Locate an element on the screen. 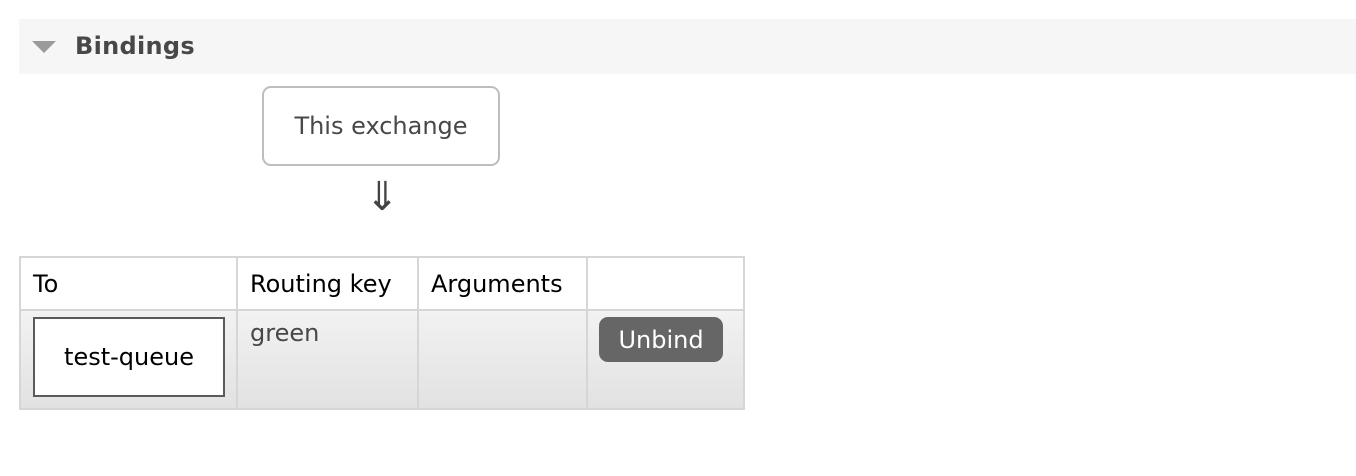 This screenshot has height=476, width=1356. queue-link: test-queue is located at coordinates (129, 357).